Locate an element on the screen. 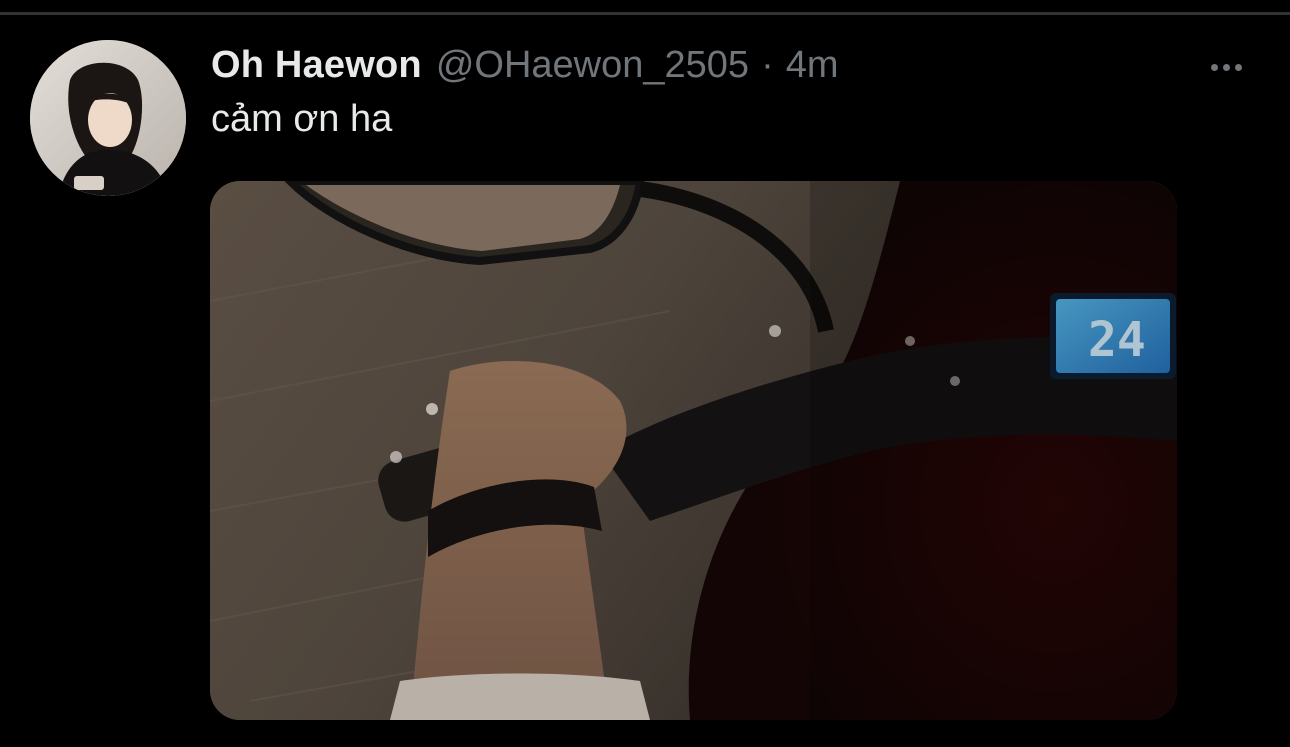  avatar is located at coordinates (108, 118).